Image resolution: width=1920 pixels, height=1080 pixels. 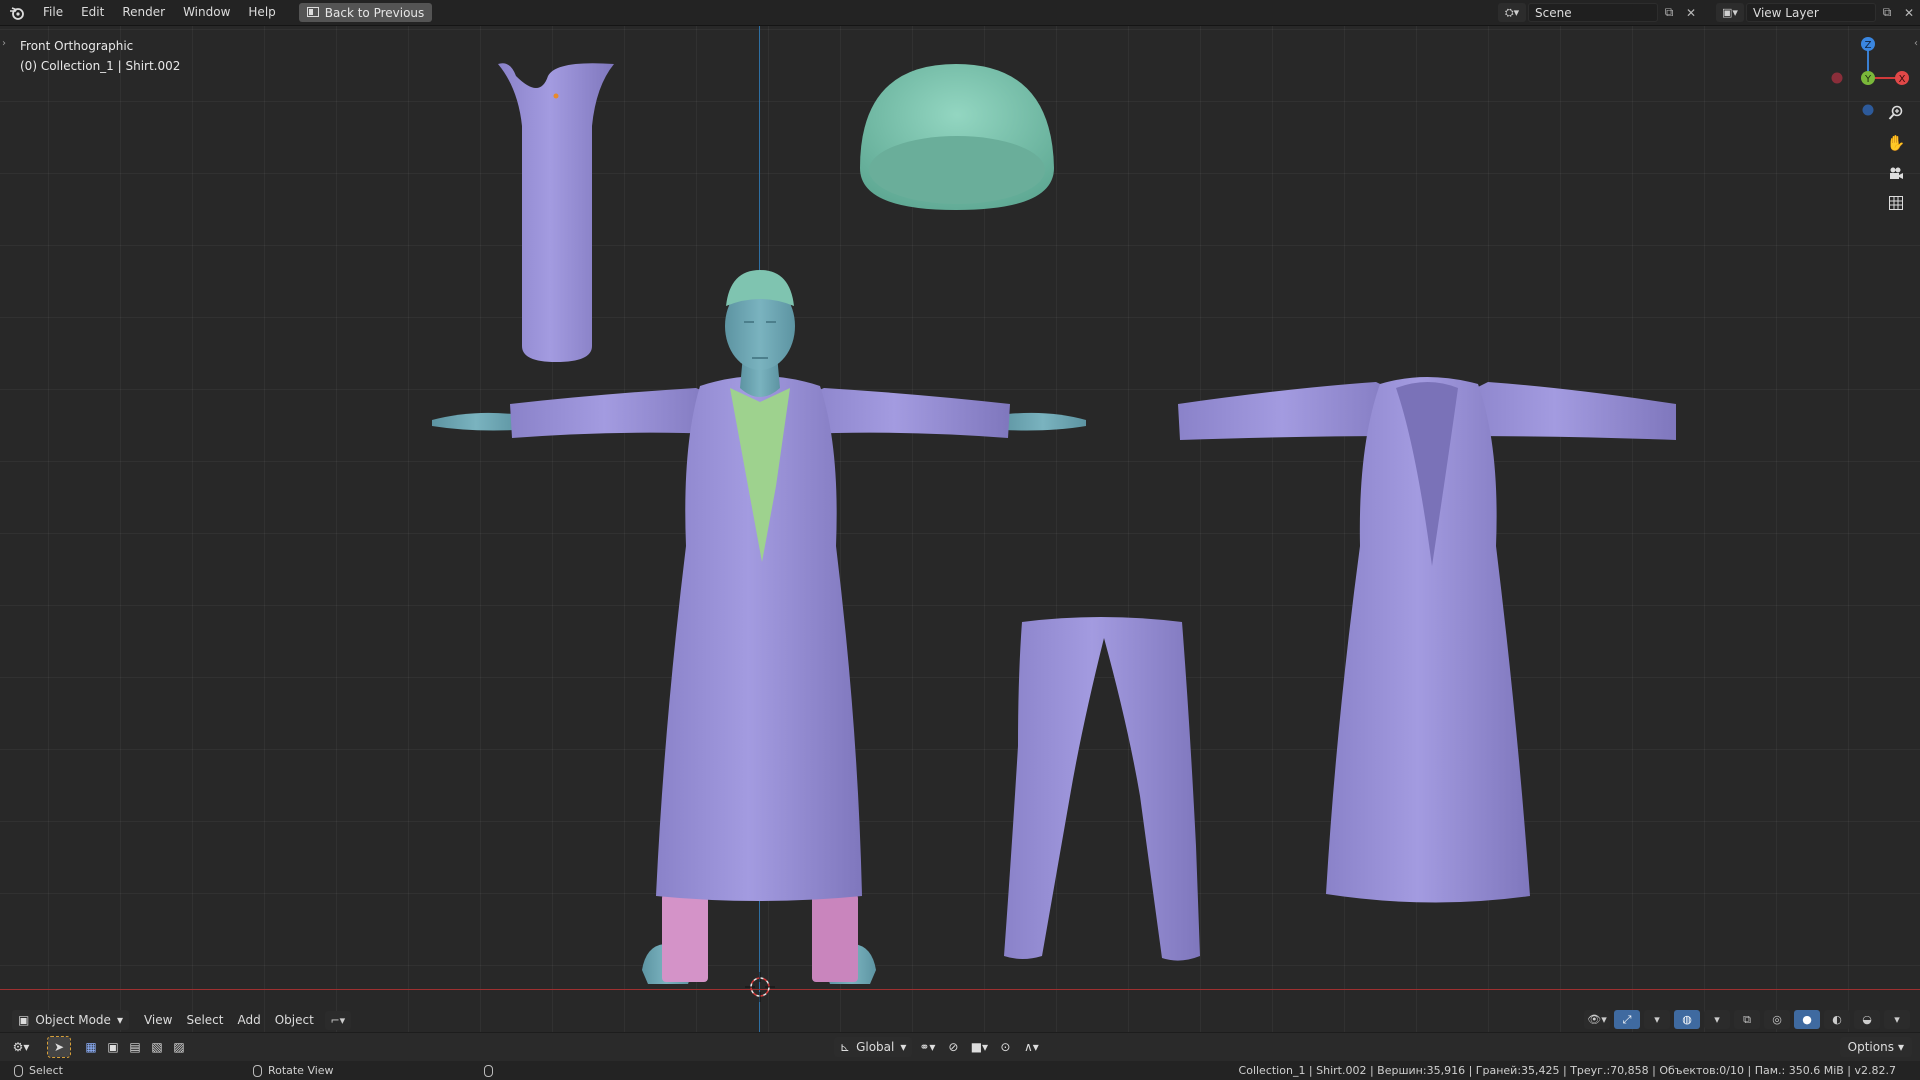 I want to click on pants-object, so click(x=1102, y=789).